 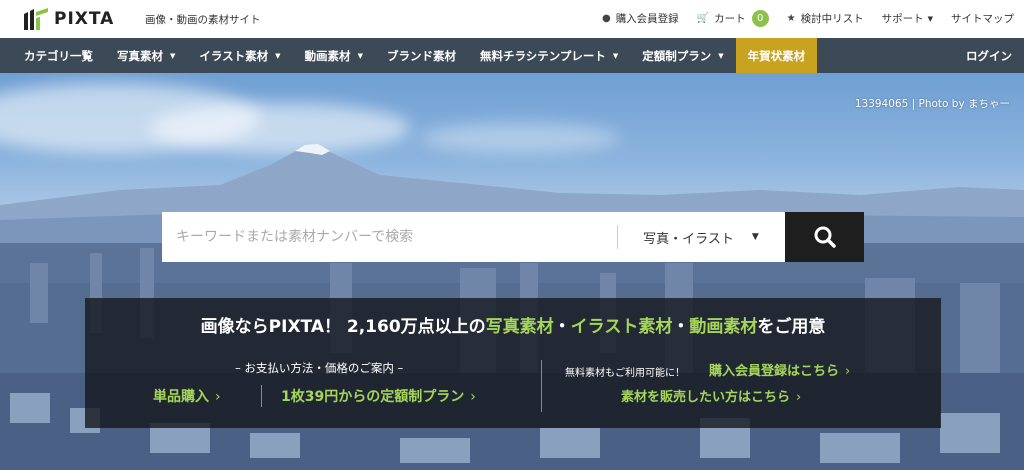 I want to click on wishlist-link: ★ 検討中リスト, so click(x=825, y=18).